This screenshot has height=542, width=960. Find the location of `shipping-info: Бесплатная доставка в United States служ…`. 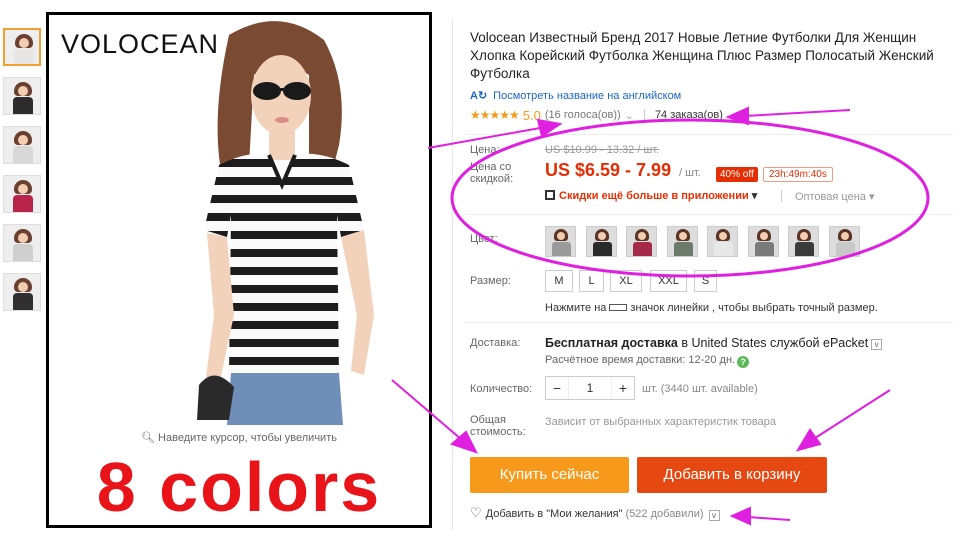

shipping-info: Бесплатная доставка в United States служ… is located at coordinates (714, 343).